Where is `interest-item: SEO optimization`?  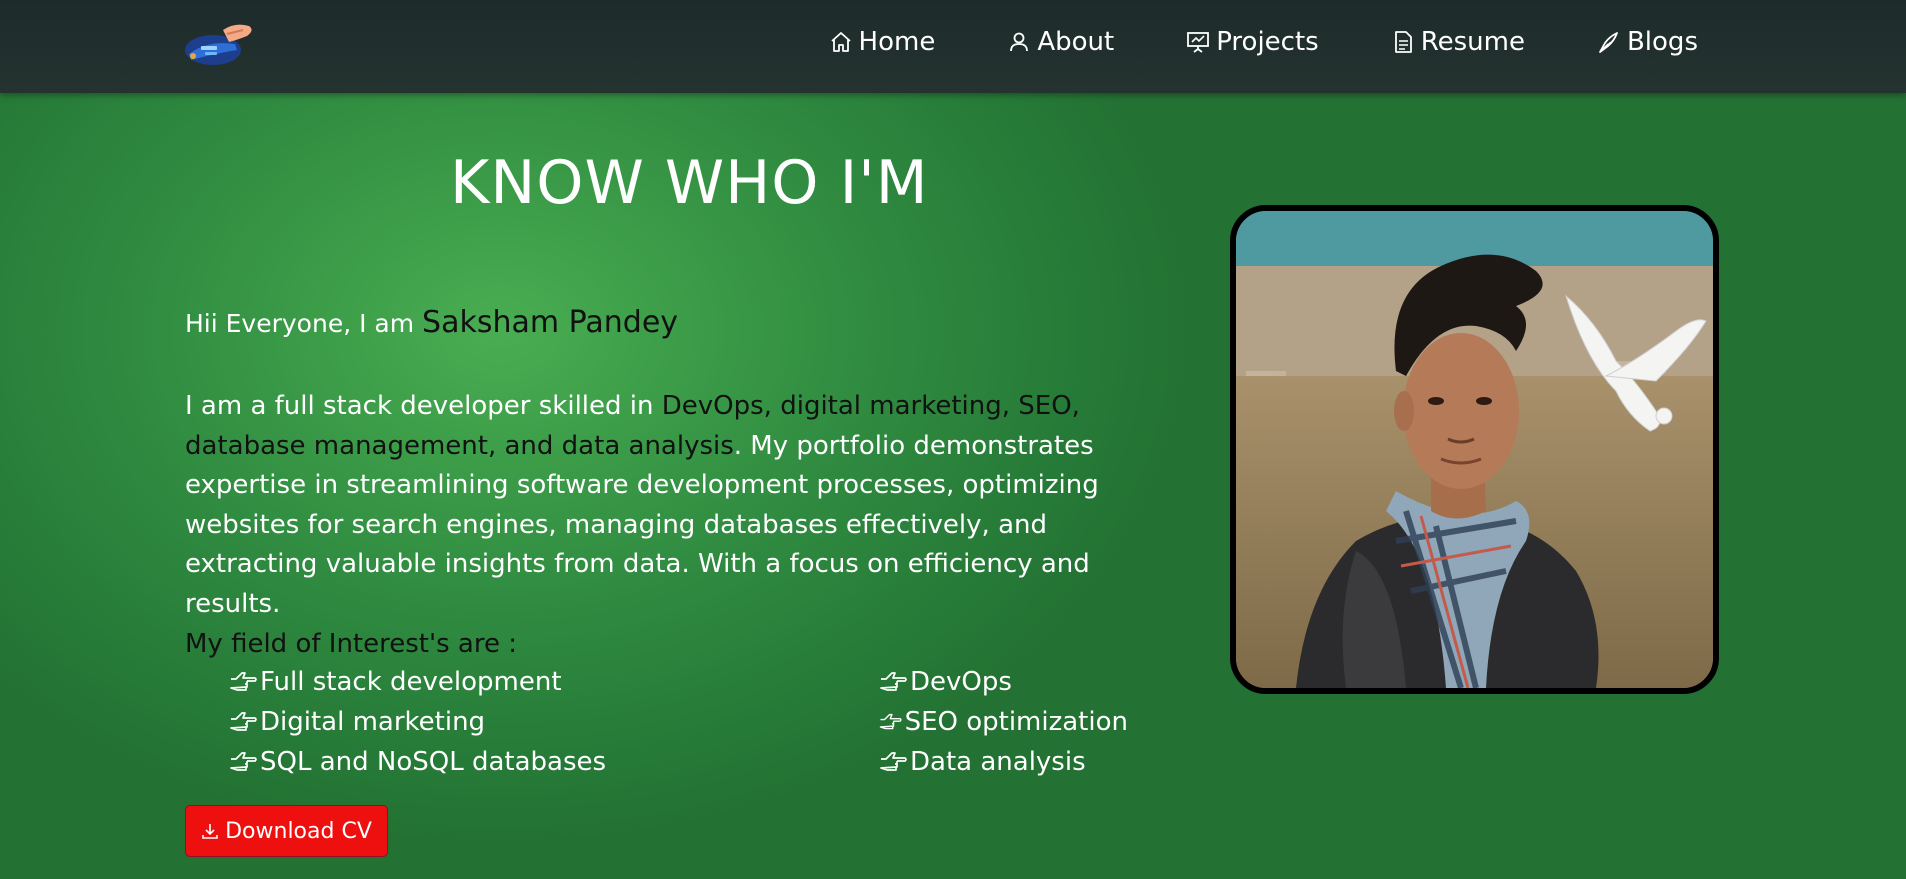
interest-item: SEO optimization is located at coordinates (1003, 722).